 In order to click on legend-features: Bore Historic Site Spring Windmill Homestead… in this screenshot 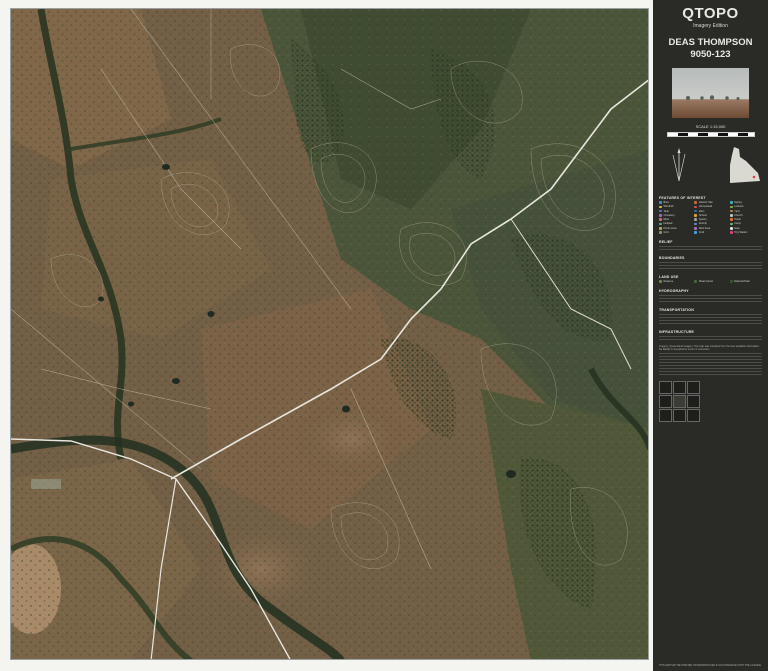, I will do `click(710, 217)`.